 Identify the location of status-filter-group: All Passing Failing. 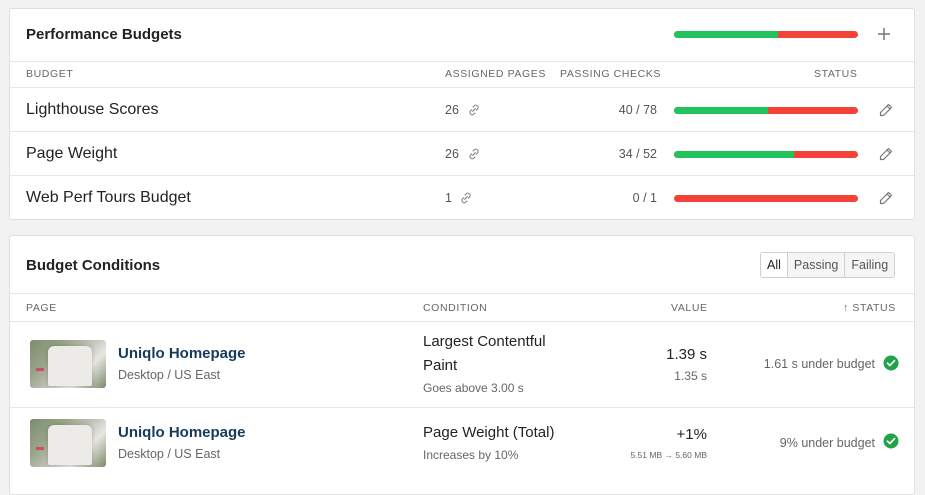
(828, 265).